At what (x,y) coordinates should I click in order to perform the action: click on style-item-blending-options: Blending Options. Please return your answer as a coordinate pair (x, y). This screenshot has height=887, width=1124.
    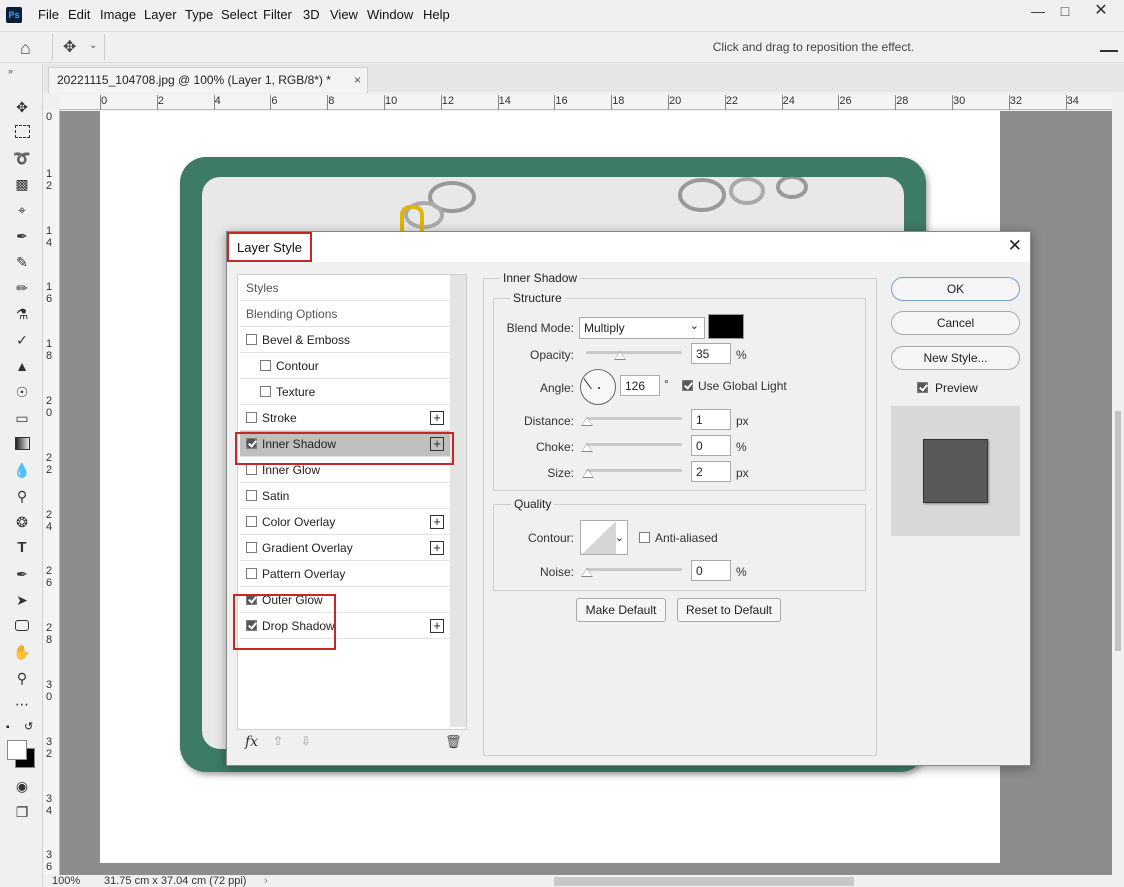
    Looking at the image, I should click on (345, 314).